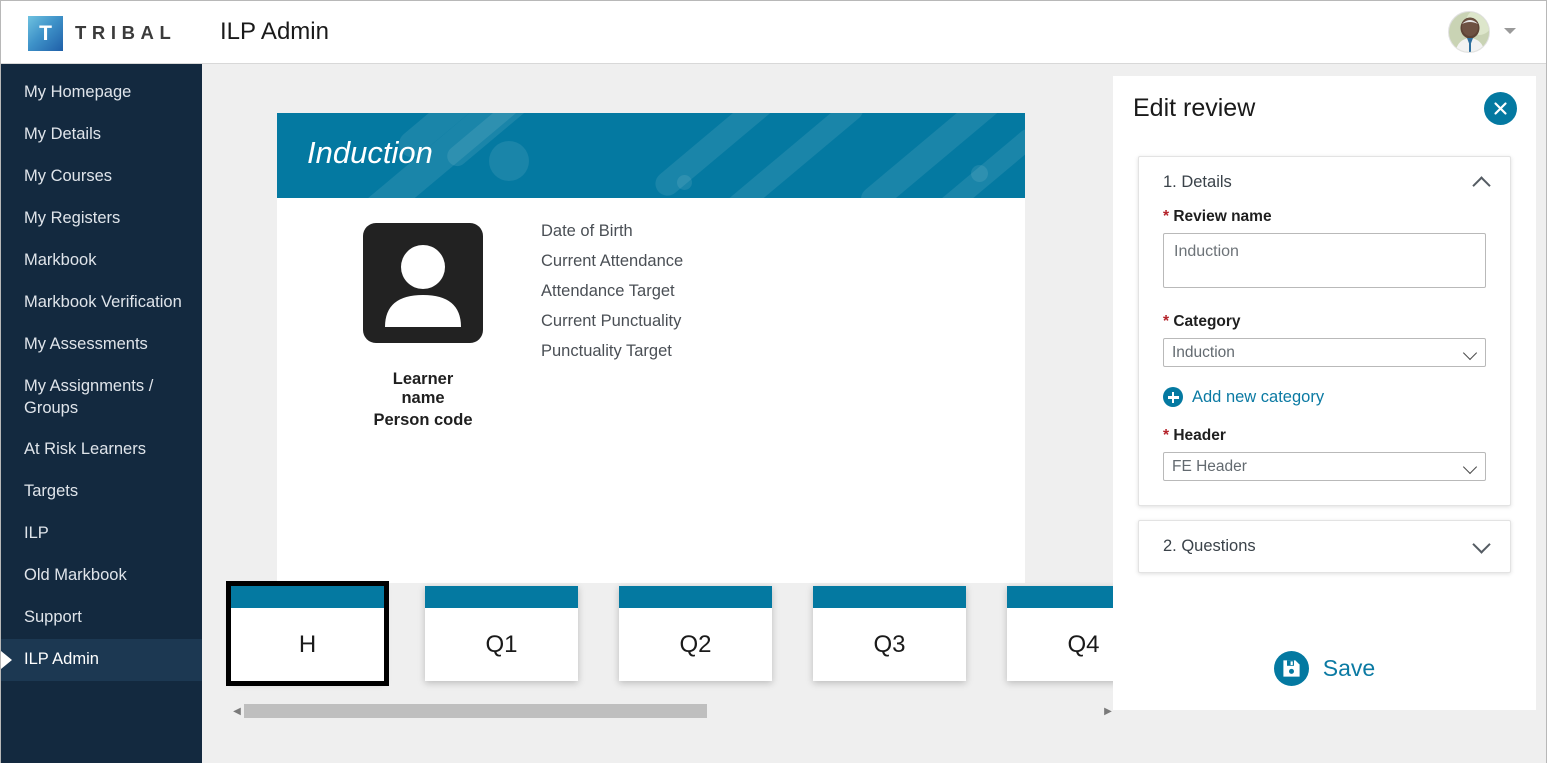 The image size is (1547, 763). I want to click on banner-title: Induction, so click(370, 152).